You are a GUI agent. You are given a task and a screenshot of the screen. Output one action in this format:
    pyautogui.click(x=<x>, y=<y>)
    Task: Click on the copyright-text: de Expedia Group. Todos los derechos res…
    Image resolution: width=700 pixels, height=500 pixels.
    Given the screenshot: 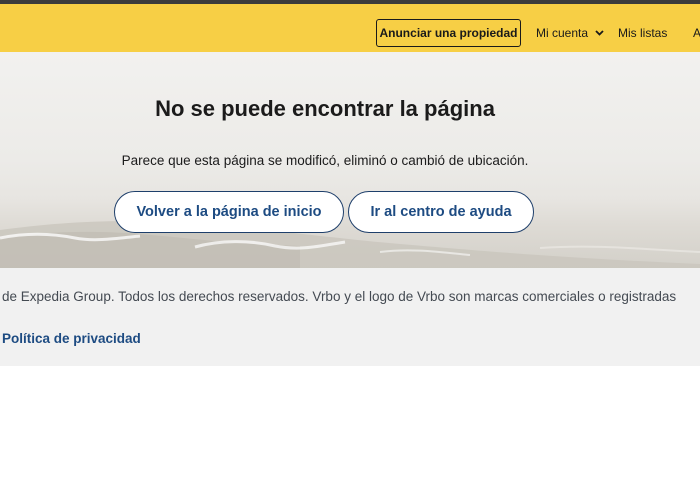 What is the action you would take?
    pyautogui.click(x=339, y=296)
    